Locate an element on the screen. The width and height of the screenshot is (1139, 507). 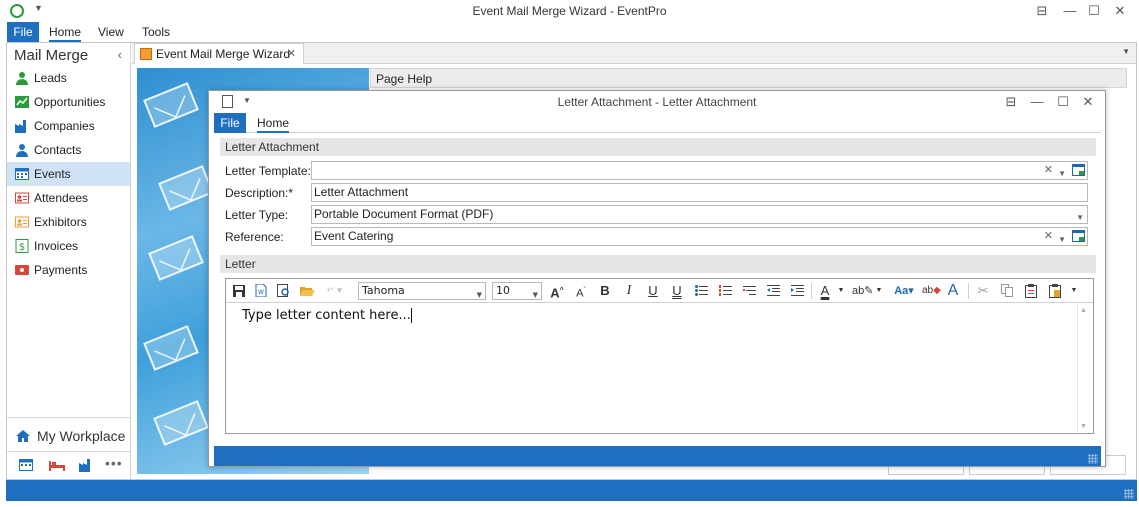
sidebar-item-payments: Payments is located at coordinates (68, 270).